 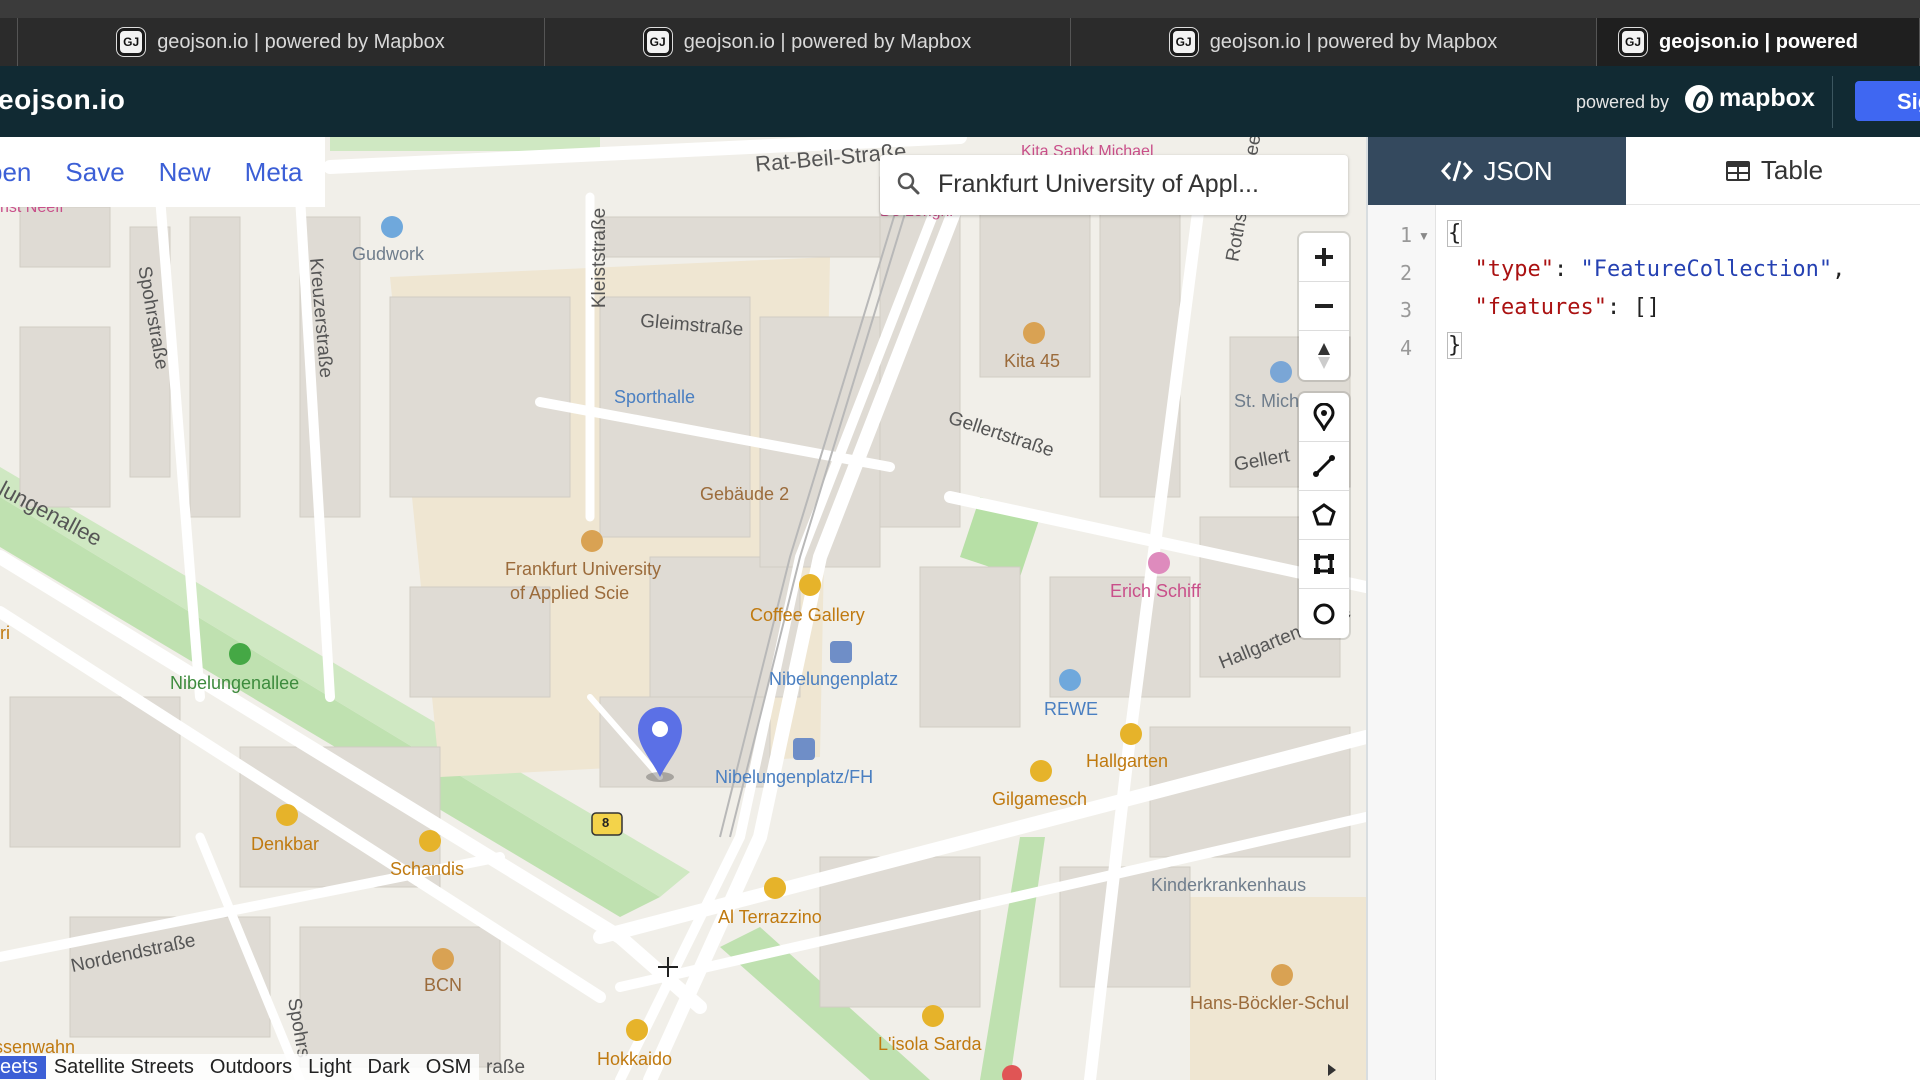 What do you see at coordinates (1267, 401) in the screenshot?
I see `map-label: St. Mich` at bounding box center [1267, 401].